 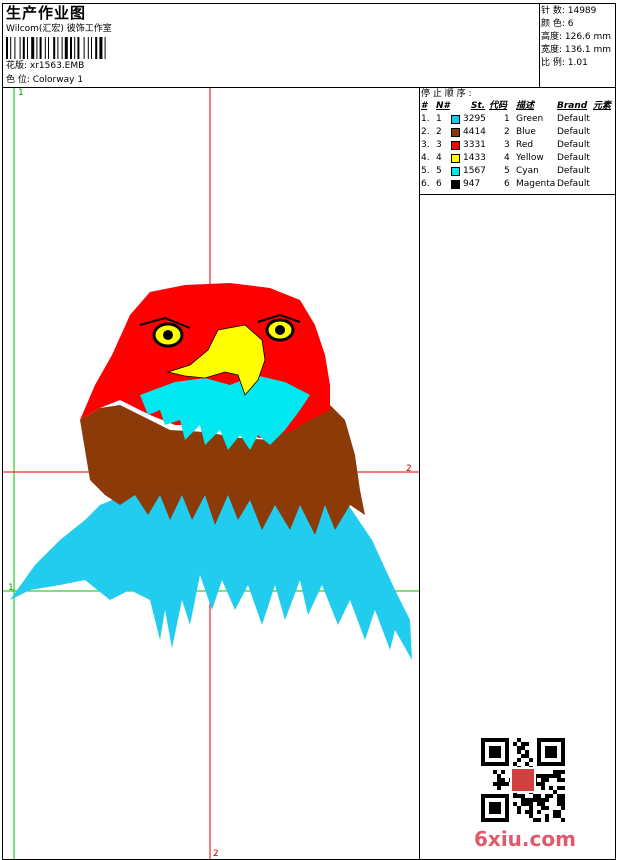 I want to click on row-stitches: 3295, so click(x=474, y=119).